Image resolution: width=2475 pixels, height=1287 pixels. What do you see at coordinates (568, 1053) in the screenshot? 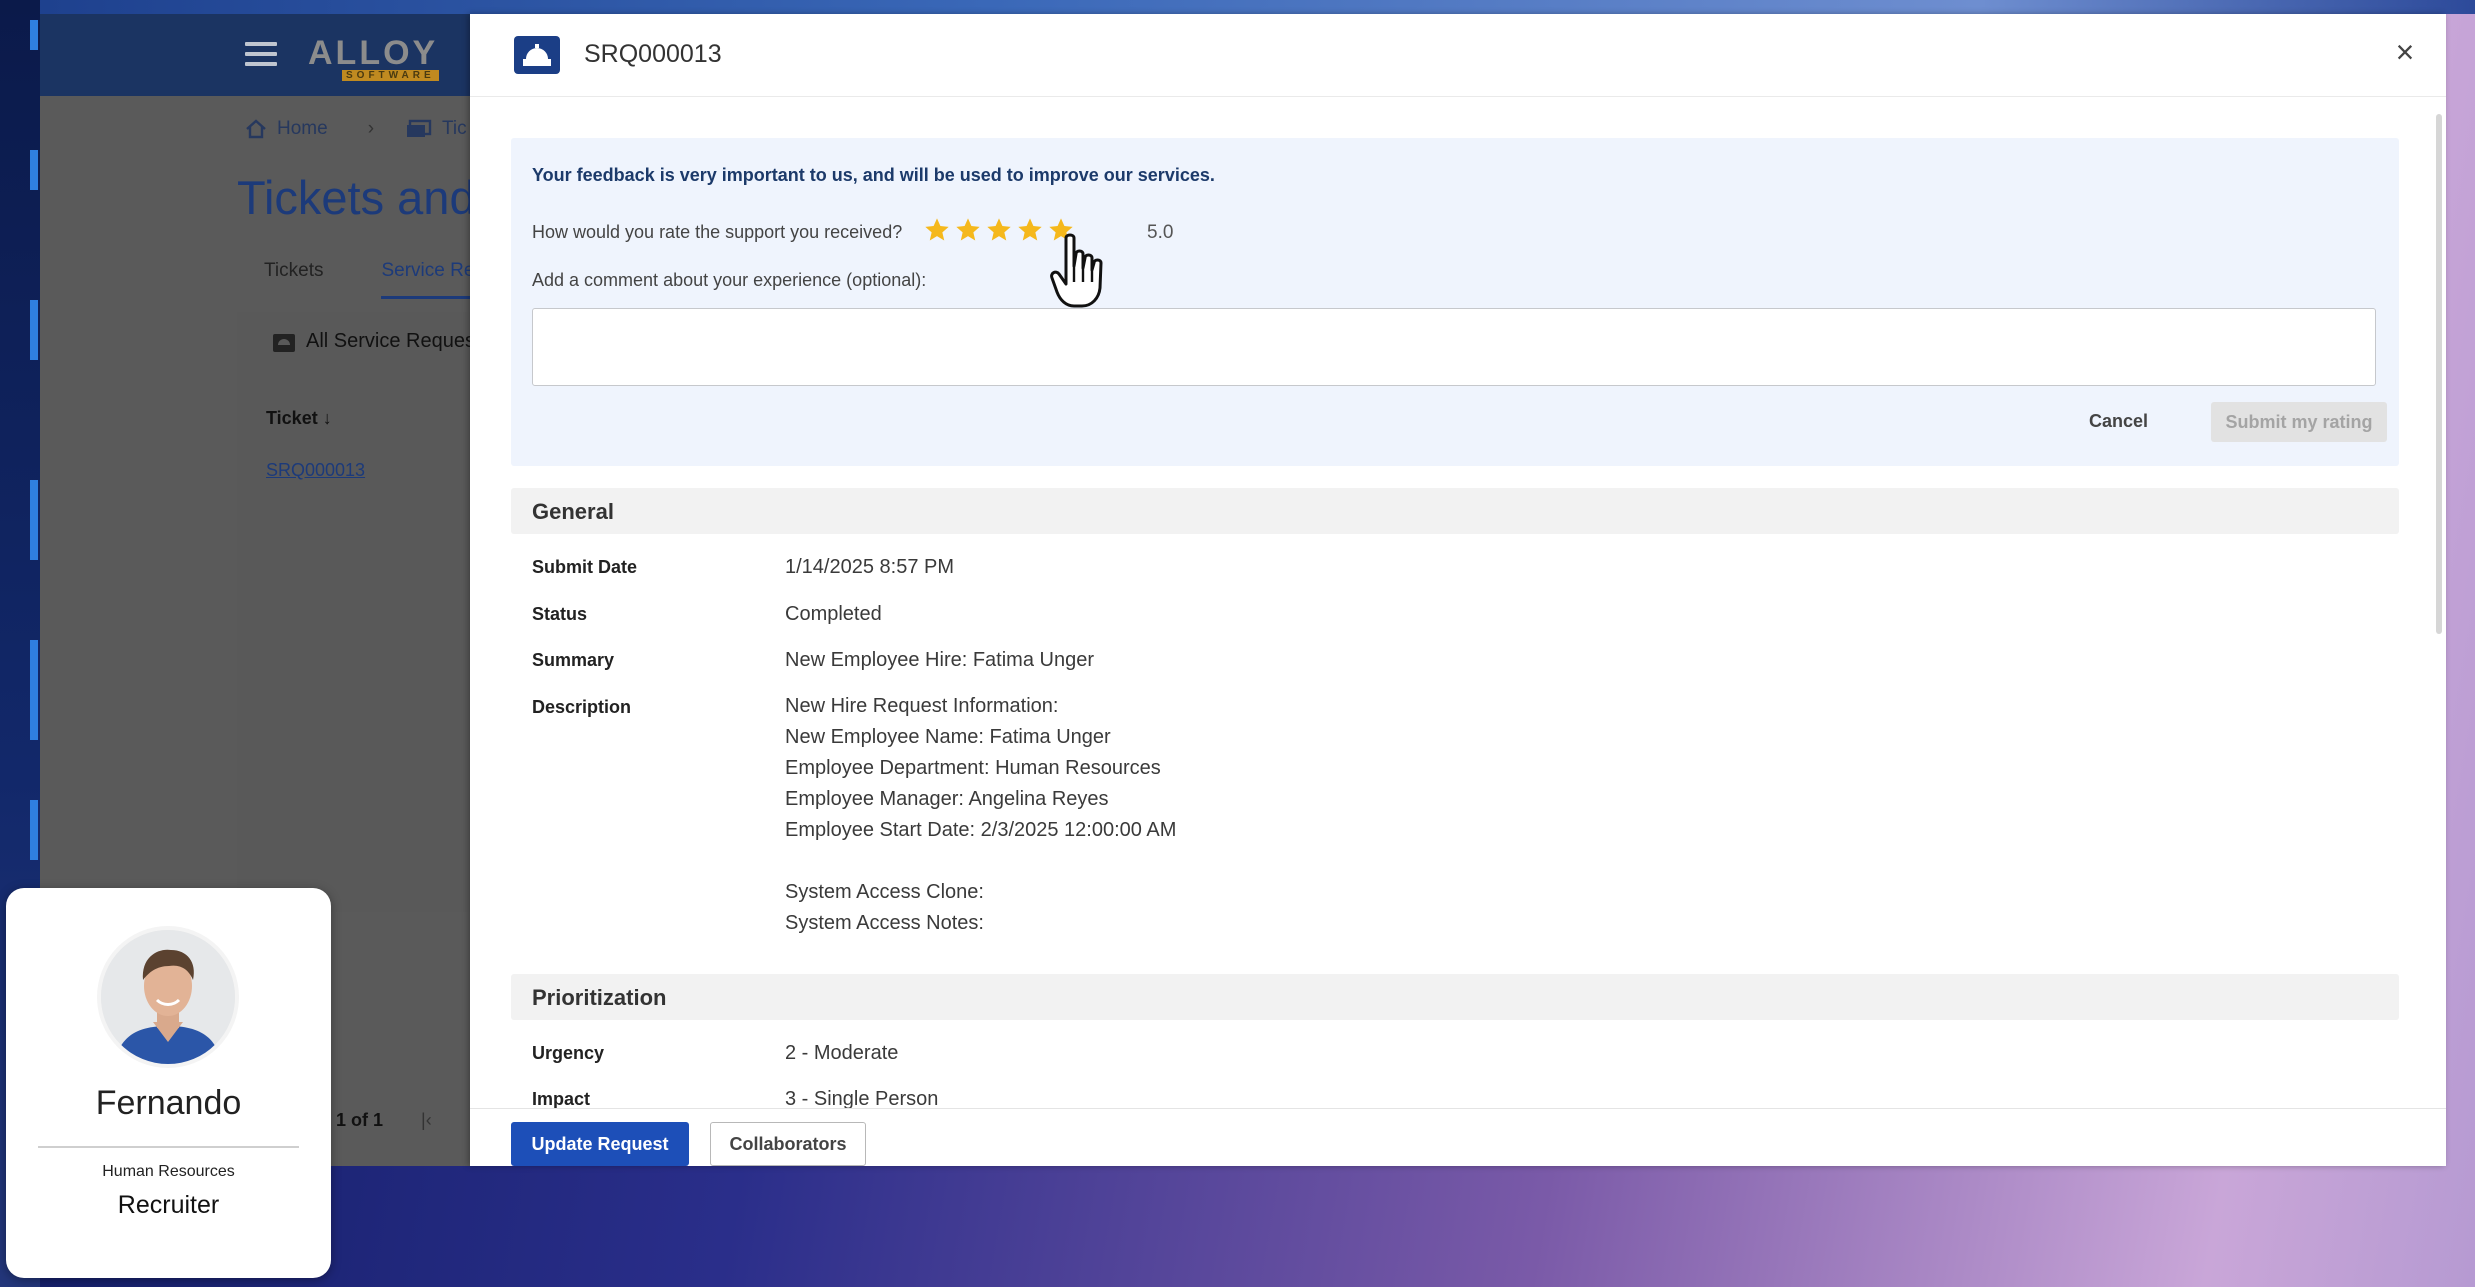
I see `urgency-label: Urgency` at bounding box center [568, 1053].